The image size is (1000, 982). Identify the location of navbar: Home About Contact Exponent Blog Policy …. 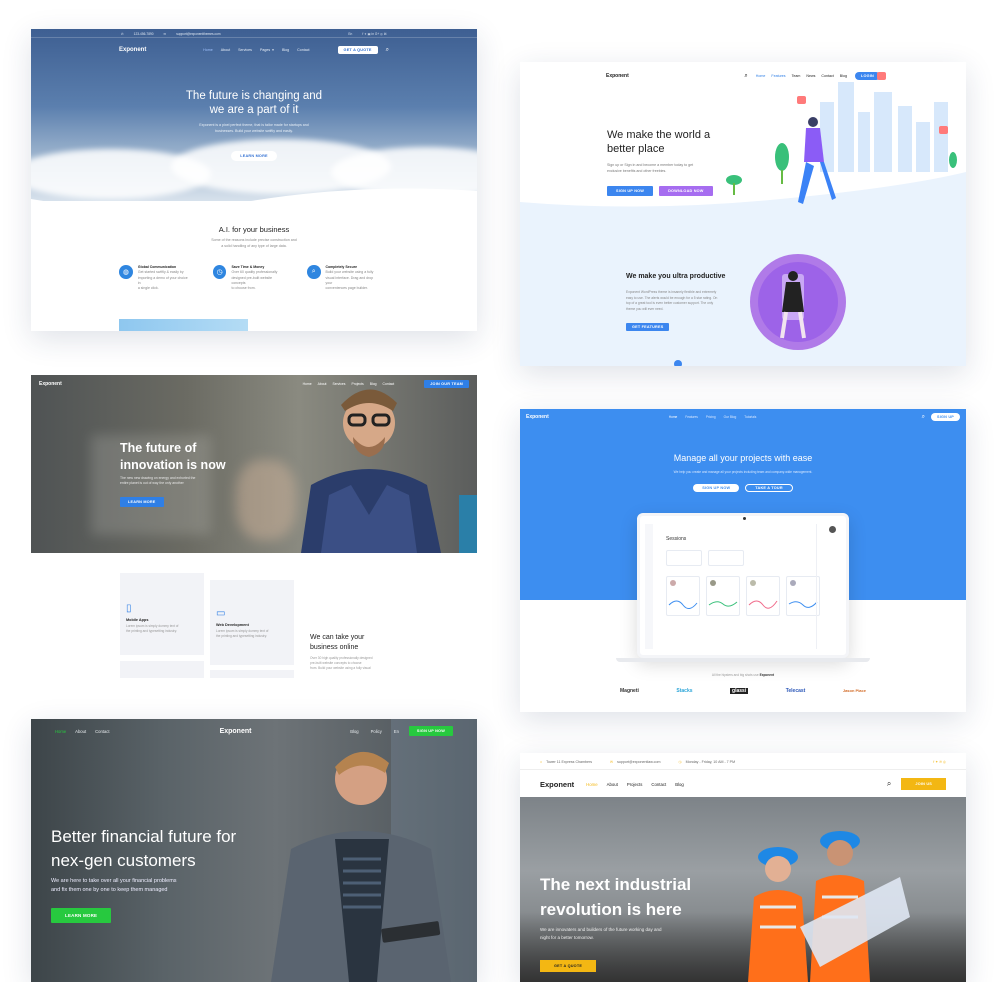
(254, 731).